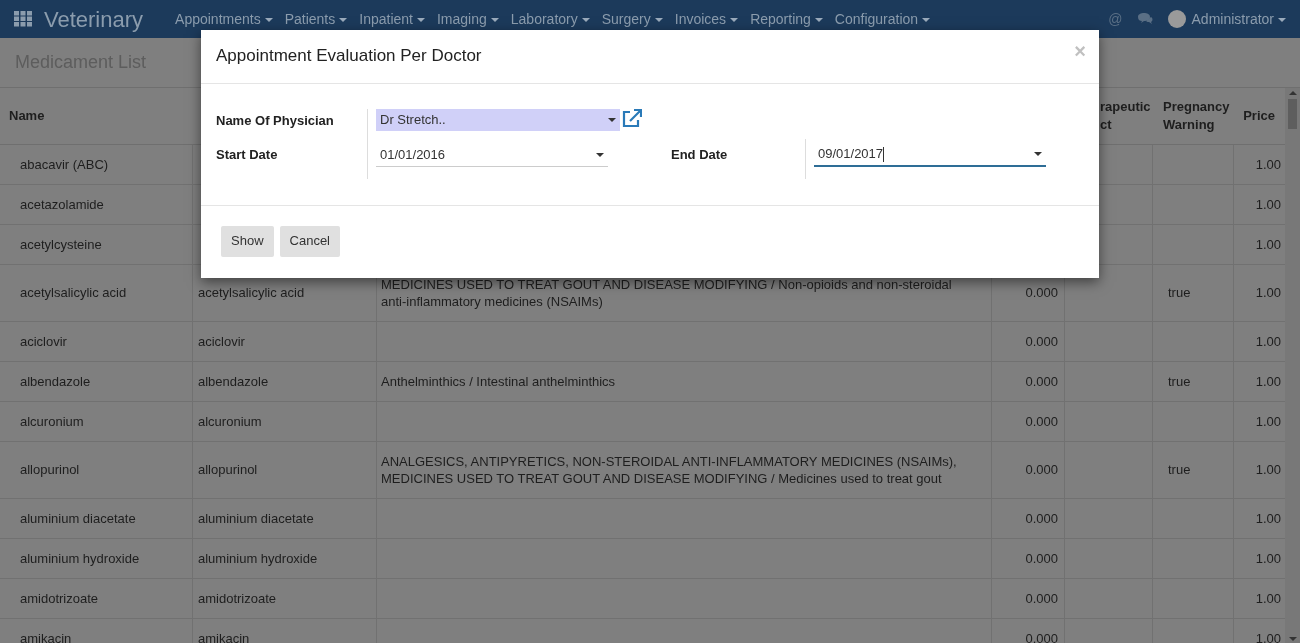 The height and width of the screenshot is (643, 1300). I want to click on nav-menu: Laboratory, so click(550, 19).